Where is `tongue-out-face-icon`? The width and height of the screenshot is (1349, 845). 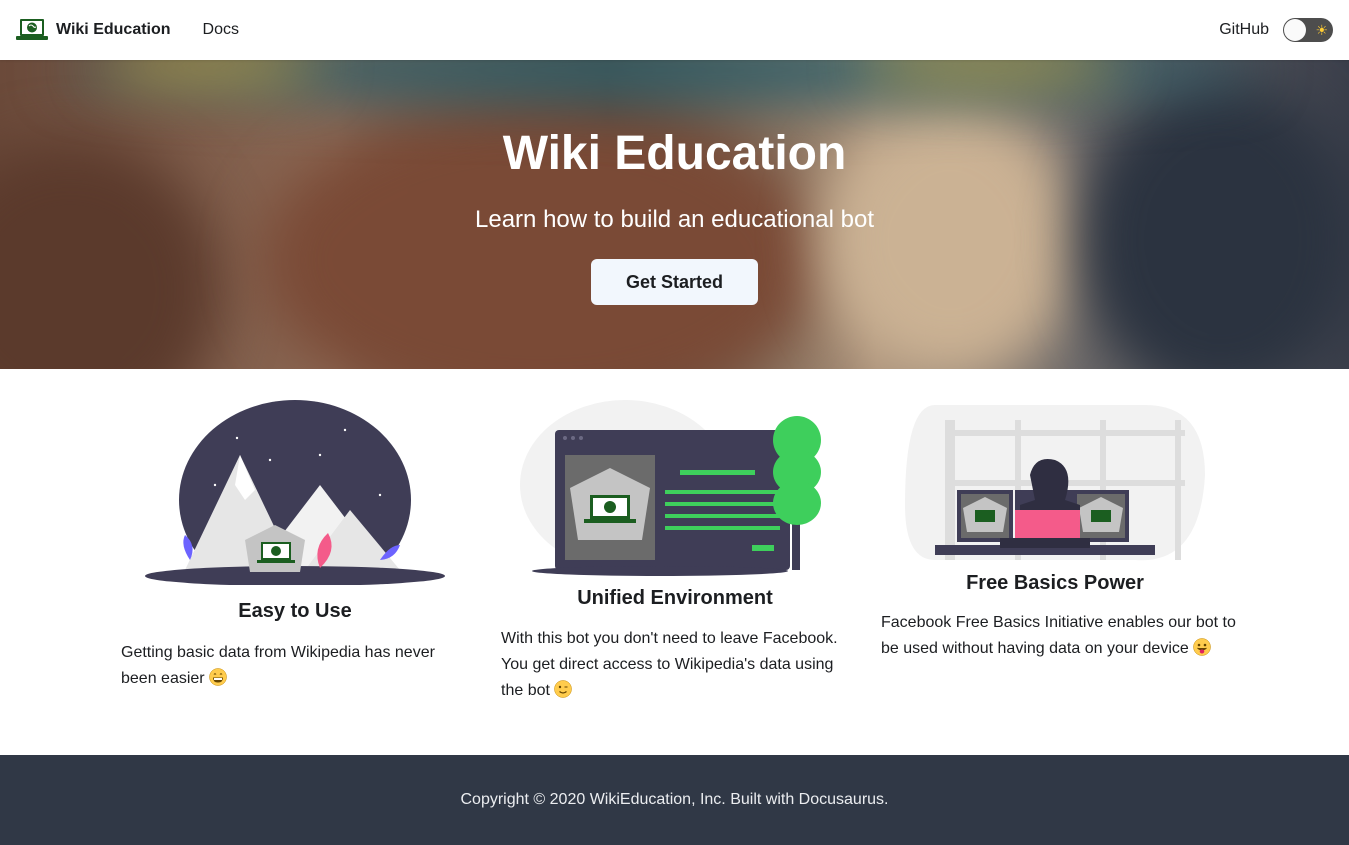
tongue-out-face-icon is located at coordinates (1202, 647).